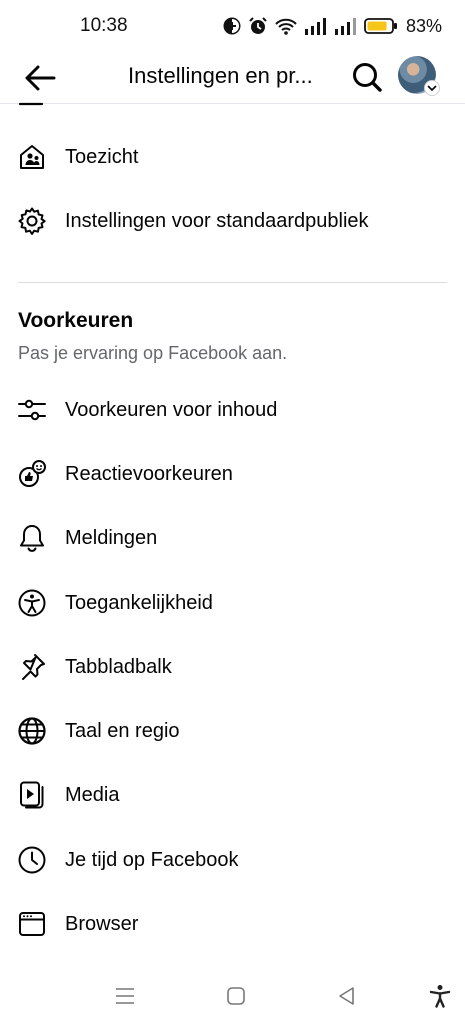  What do you see at coordinates (32, 795) in the screenshot?
I see `media-play-icon` at bounding box center [32, 795].